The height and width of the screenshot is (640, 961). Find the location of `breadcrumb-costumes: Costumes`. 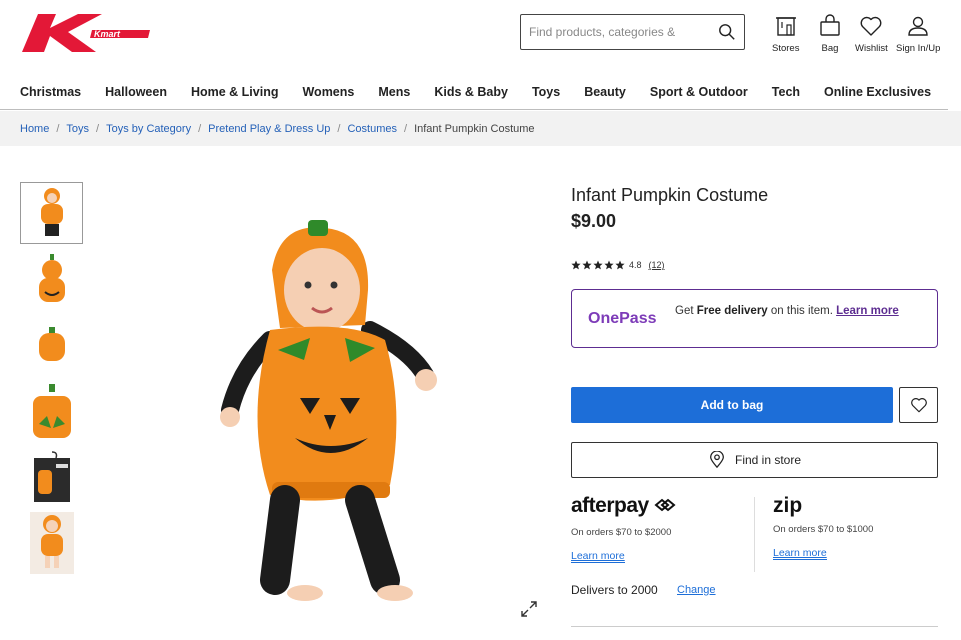

breadcrumb-costumes: Costumes is located at coordinates (372, 129).